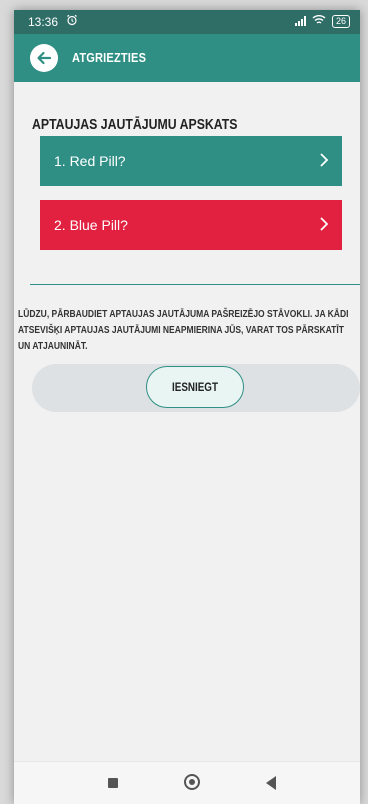 Image resolution: width=368 pixels, height=804 pixels. I want to click on submit-bar: IESNIEGT, so click(196, 388).